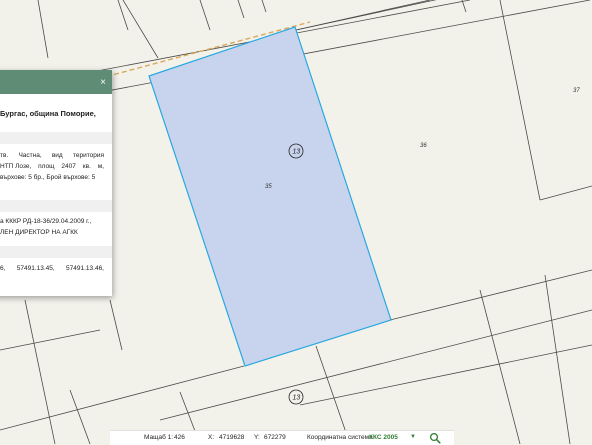  Describe the element at coordinates (435, 438) in the screenshot. I see `search-icon` at that location.